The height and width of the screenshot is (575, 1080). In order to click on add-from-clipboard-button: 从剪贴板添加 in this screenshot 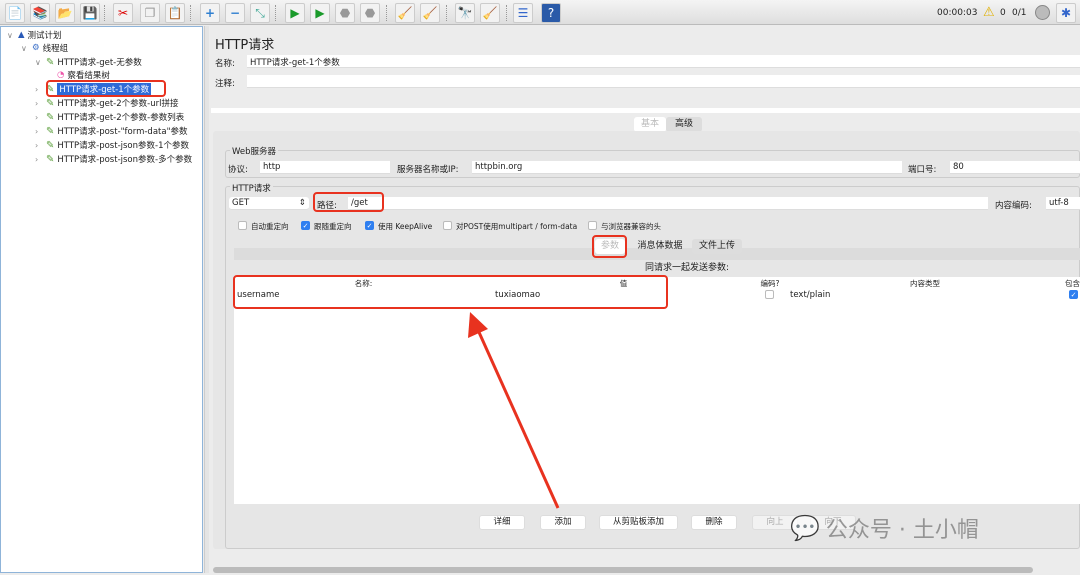, I will do `click(638, 522)`.